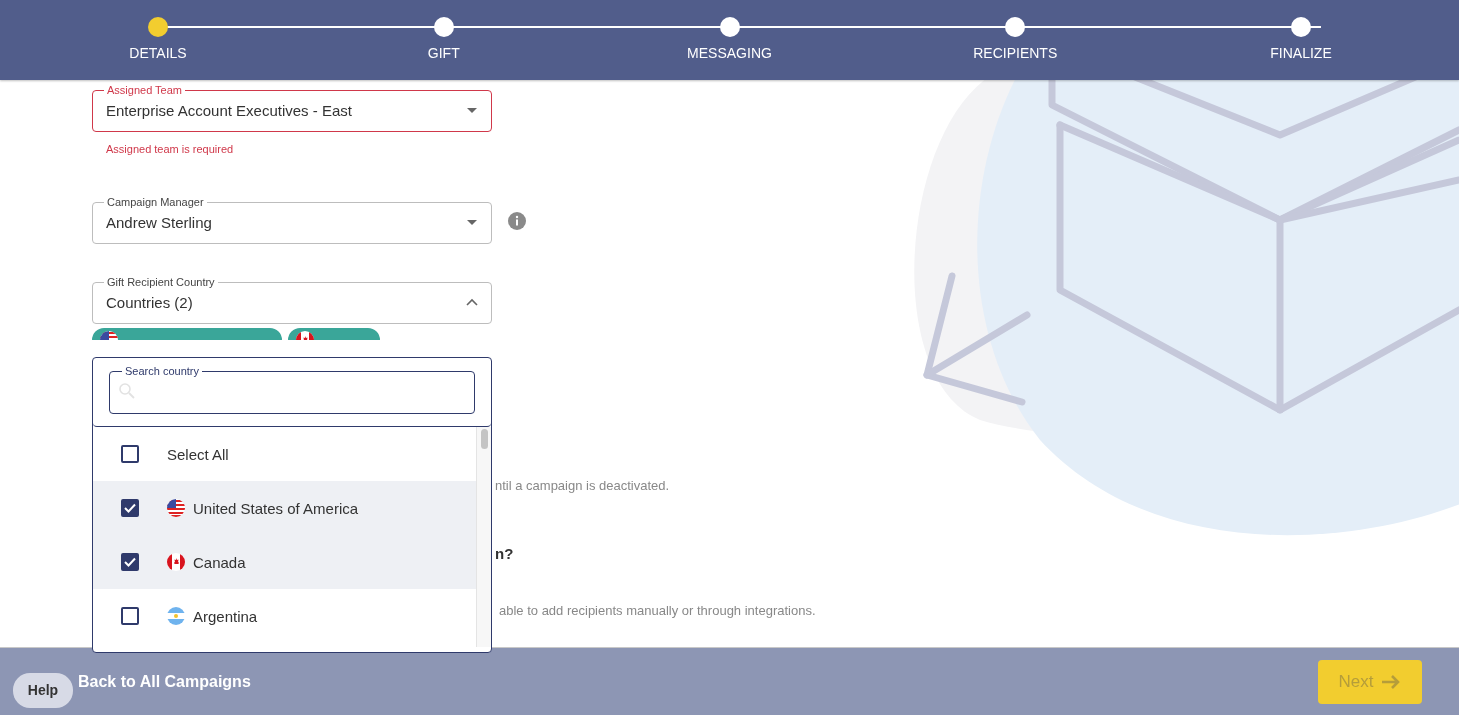  What do you see at coordinates (162, 371) in the screenshot?
I see `field-label: Search country` at bounding box center [162, 371].